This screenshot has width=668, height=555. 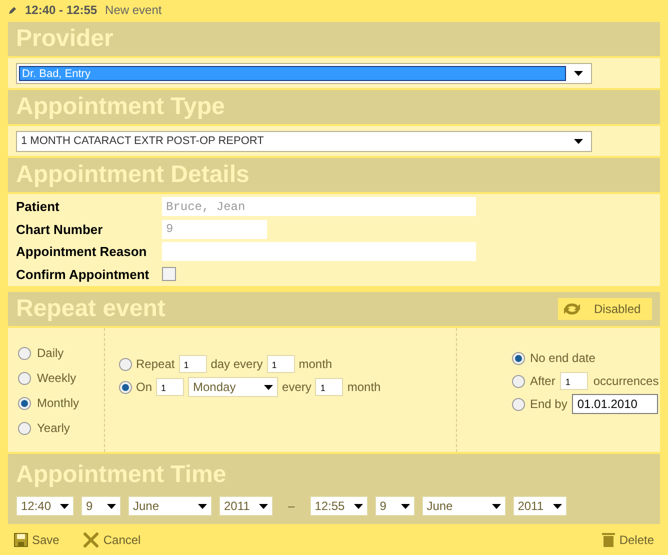 What do you see at coordinates (609, 539) in the screenshot?
I see `trash-icon` at bounding box center [609, 539].